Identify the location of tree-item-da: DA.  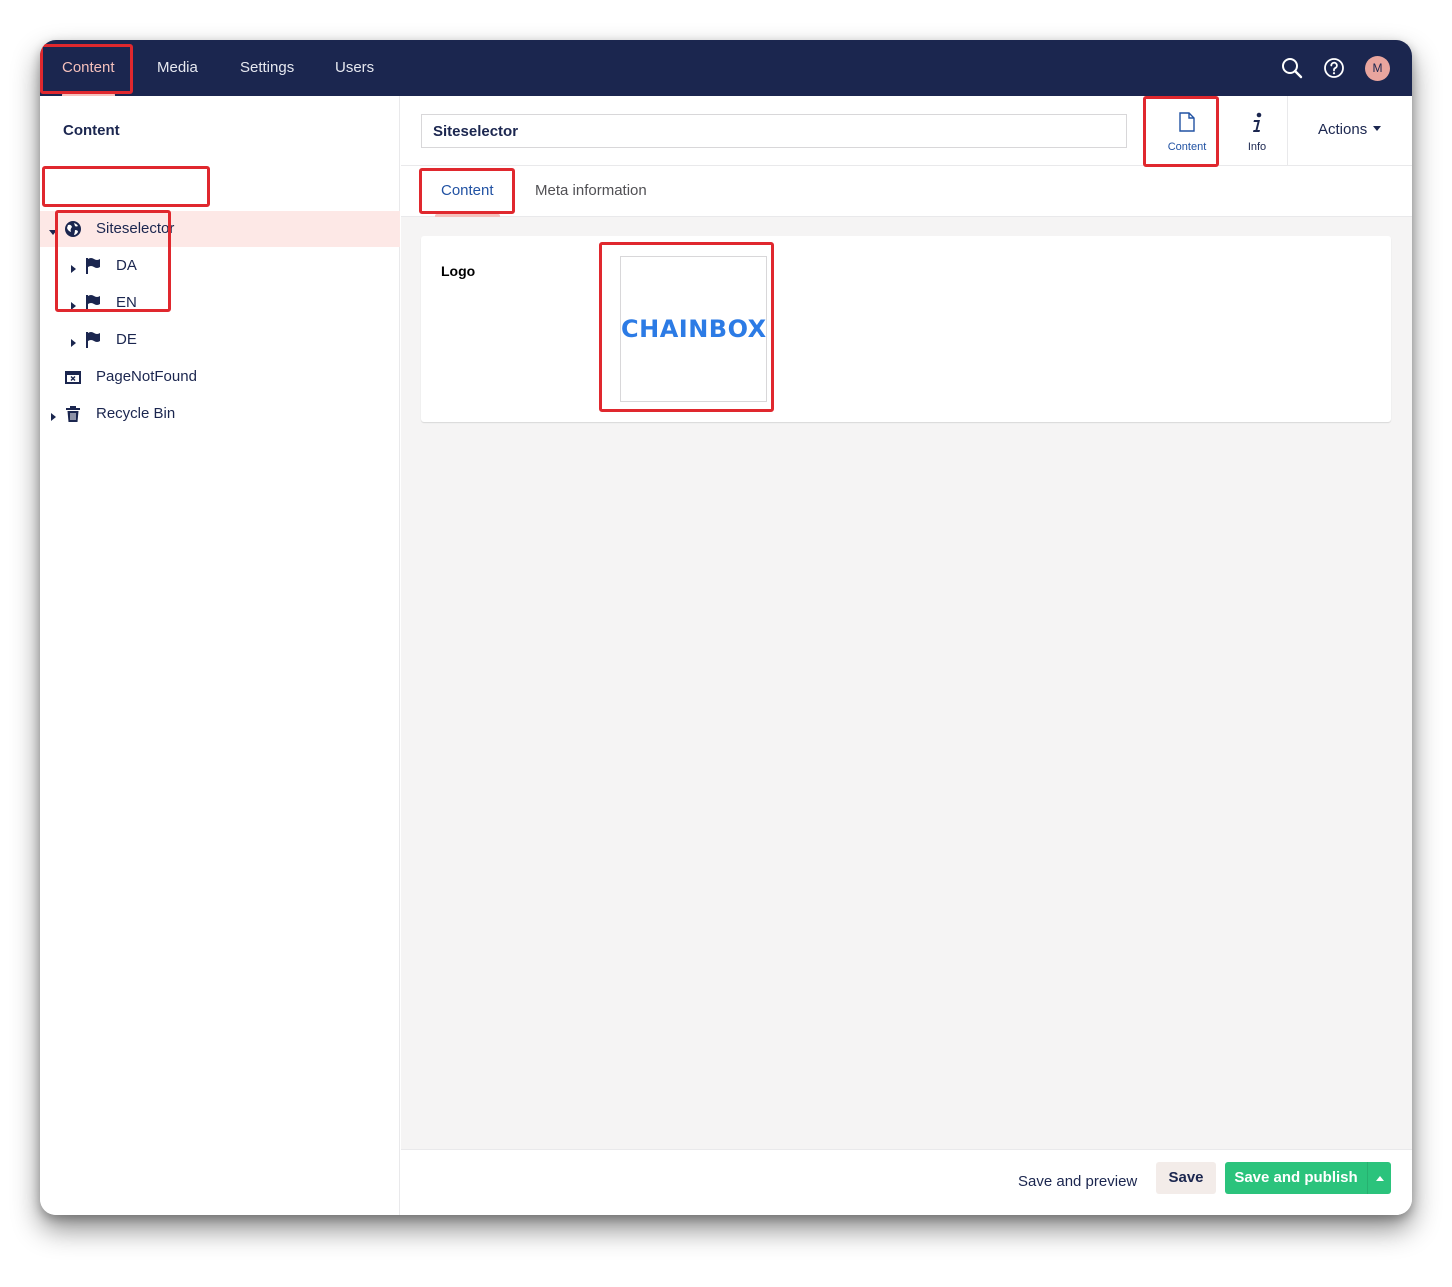
(220, 266).